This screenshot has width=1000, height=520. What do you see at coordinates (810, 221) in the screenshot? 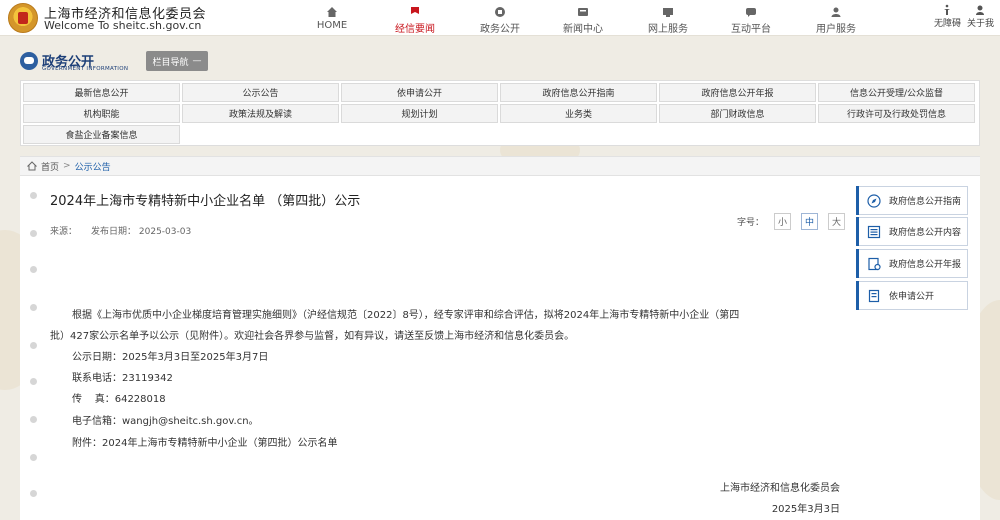
I see `font-size-medium-button: 中` at bounding box center [810, 221].